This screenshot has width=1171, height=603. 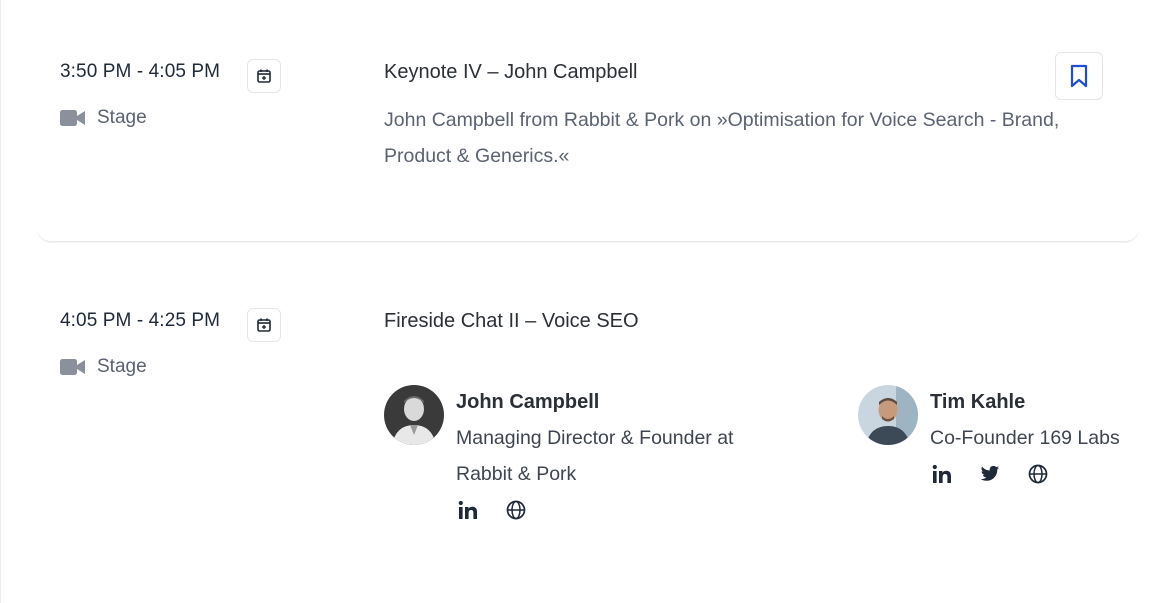 I want to click on session-title: Fireside Chat II – Voice SEO, so click(x=511, y=321).